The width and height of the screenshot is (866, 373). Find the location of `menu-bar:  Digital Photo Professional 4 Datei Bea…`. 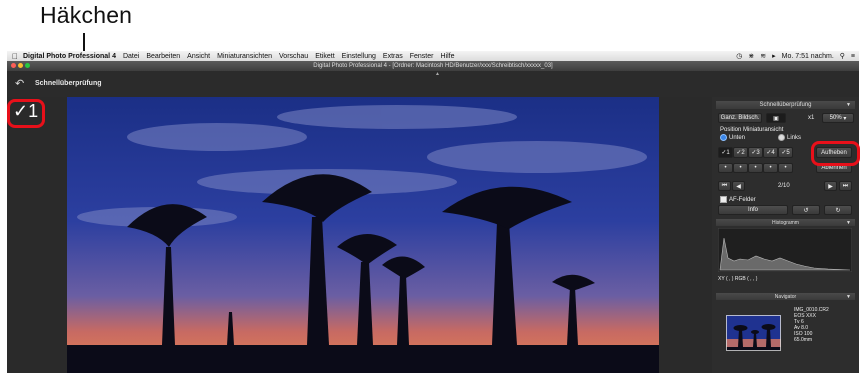

menu-bar:  Digital Photo Professional 4 Datei Bea… is located at coordinates (433, 56).